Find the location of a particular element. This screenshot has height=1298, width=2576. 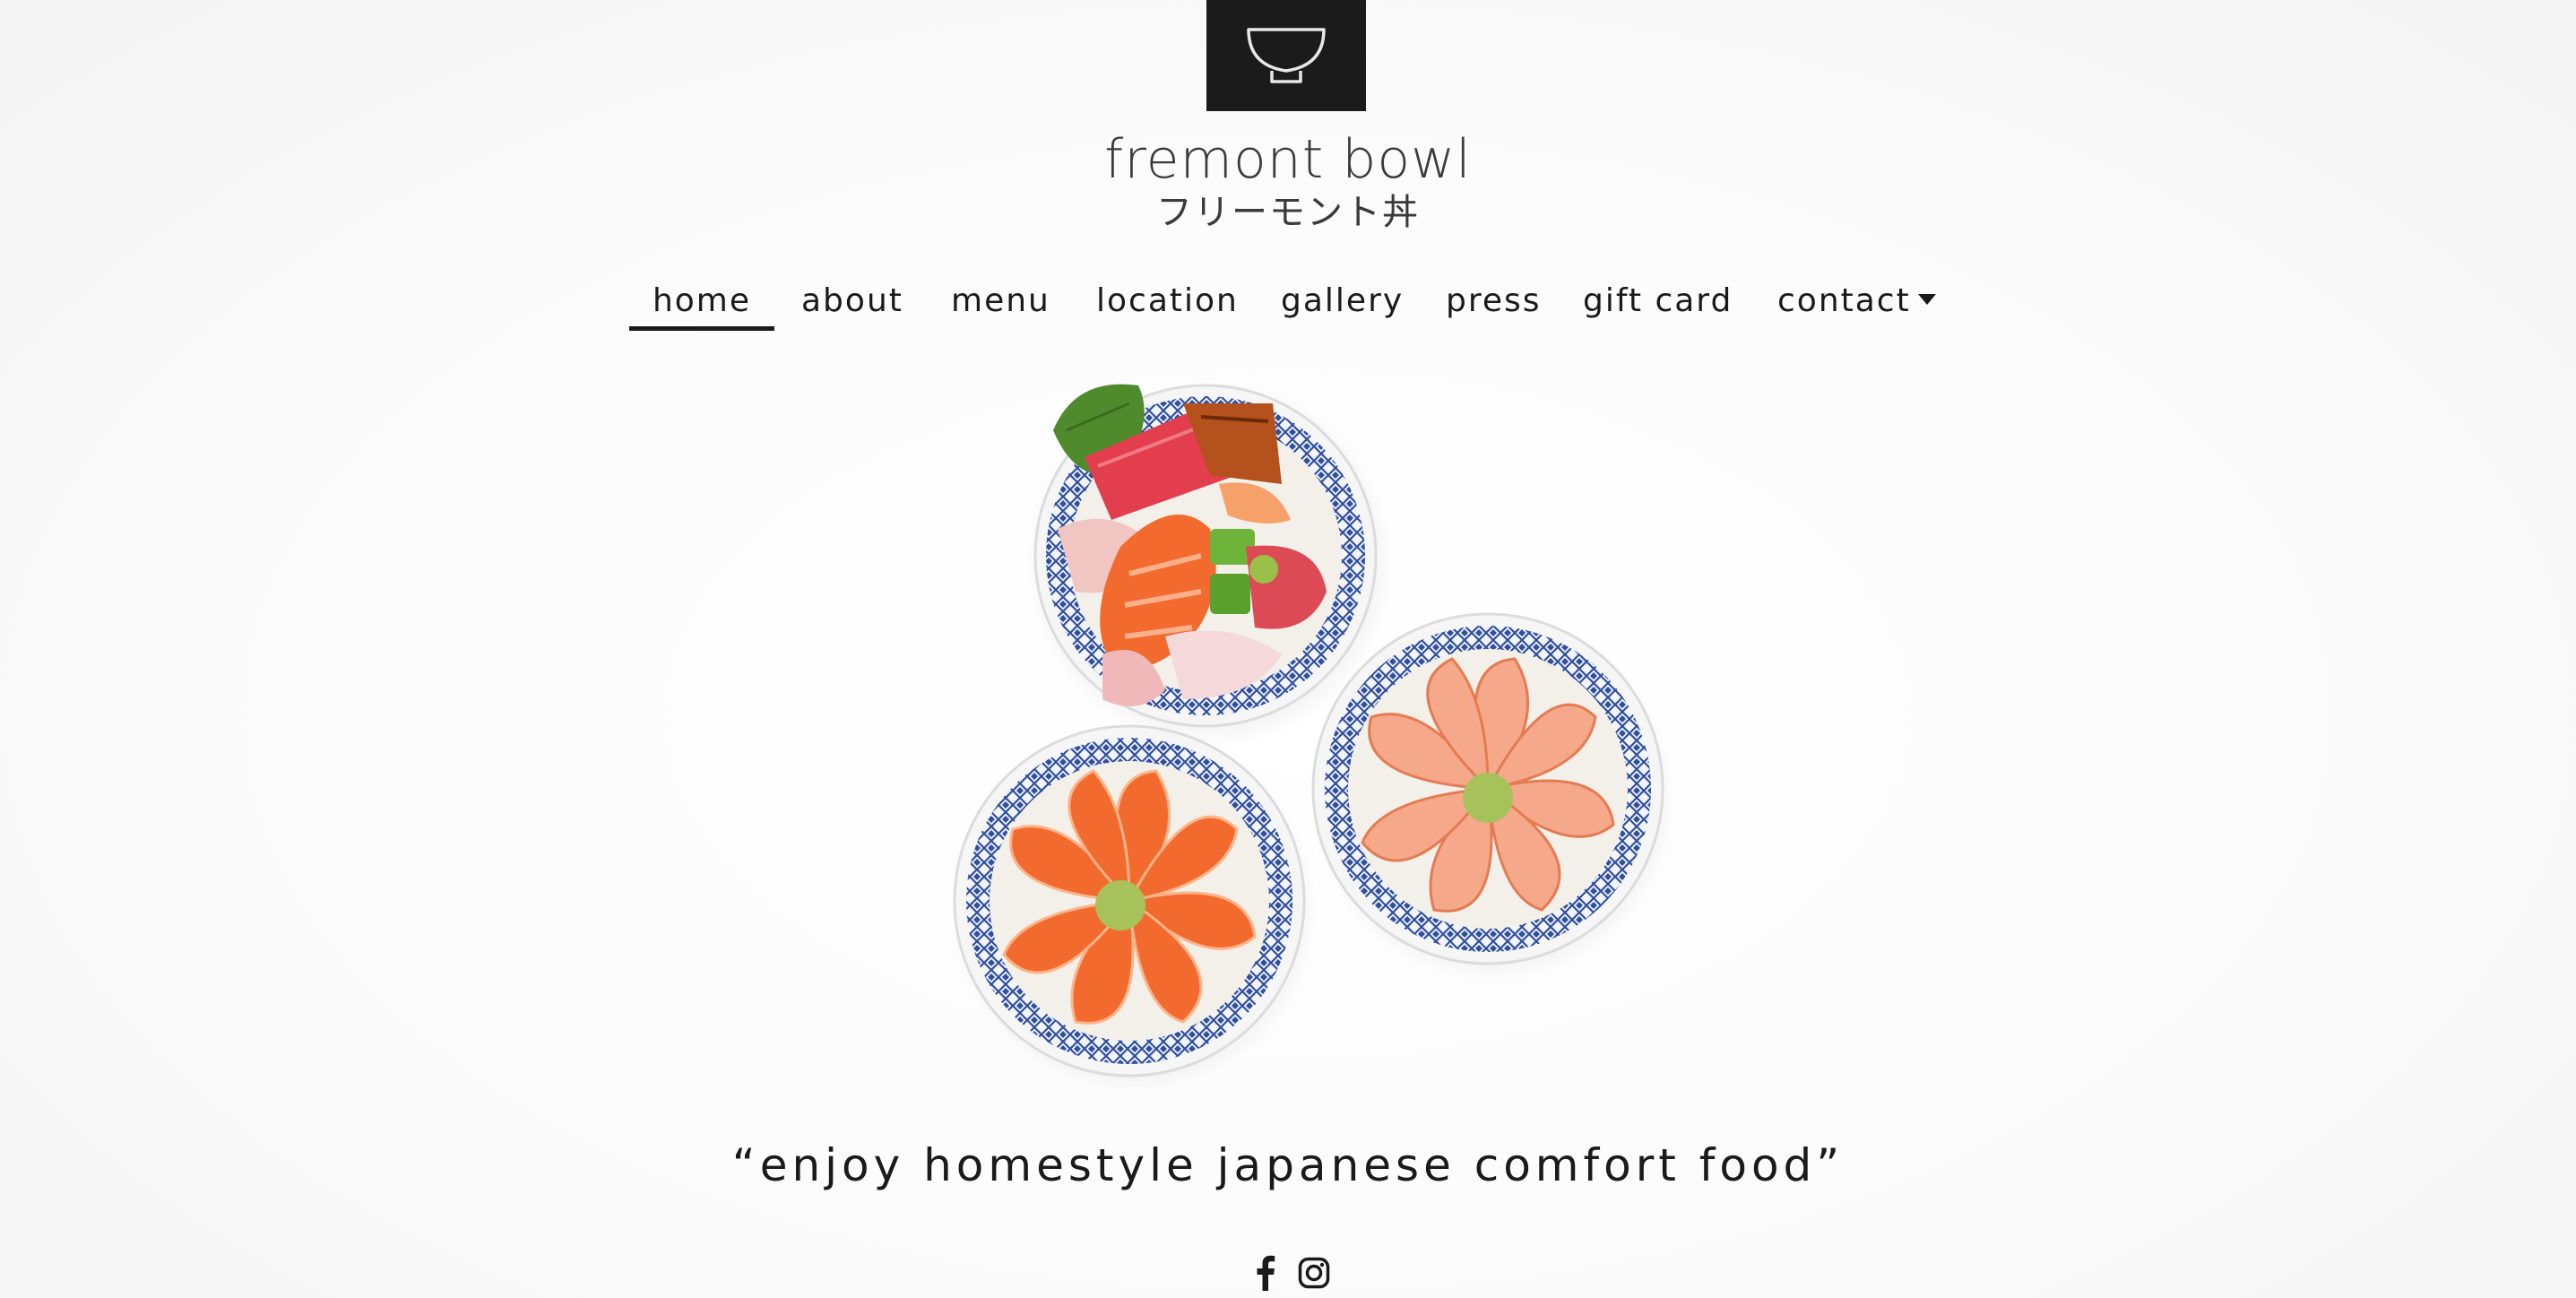

nav-item-gift-card: gift card is located at coordinates (1658, 301).